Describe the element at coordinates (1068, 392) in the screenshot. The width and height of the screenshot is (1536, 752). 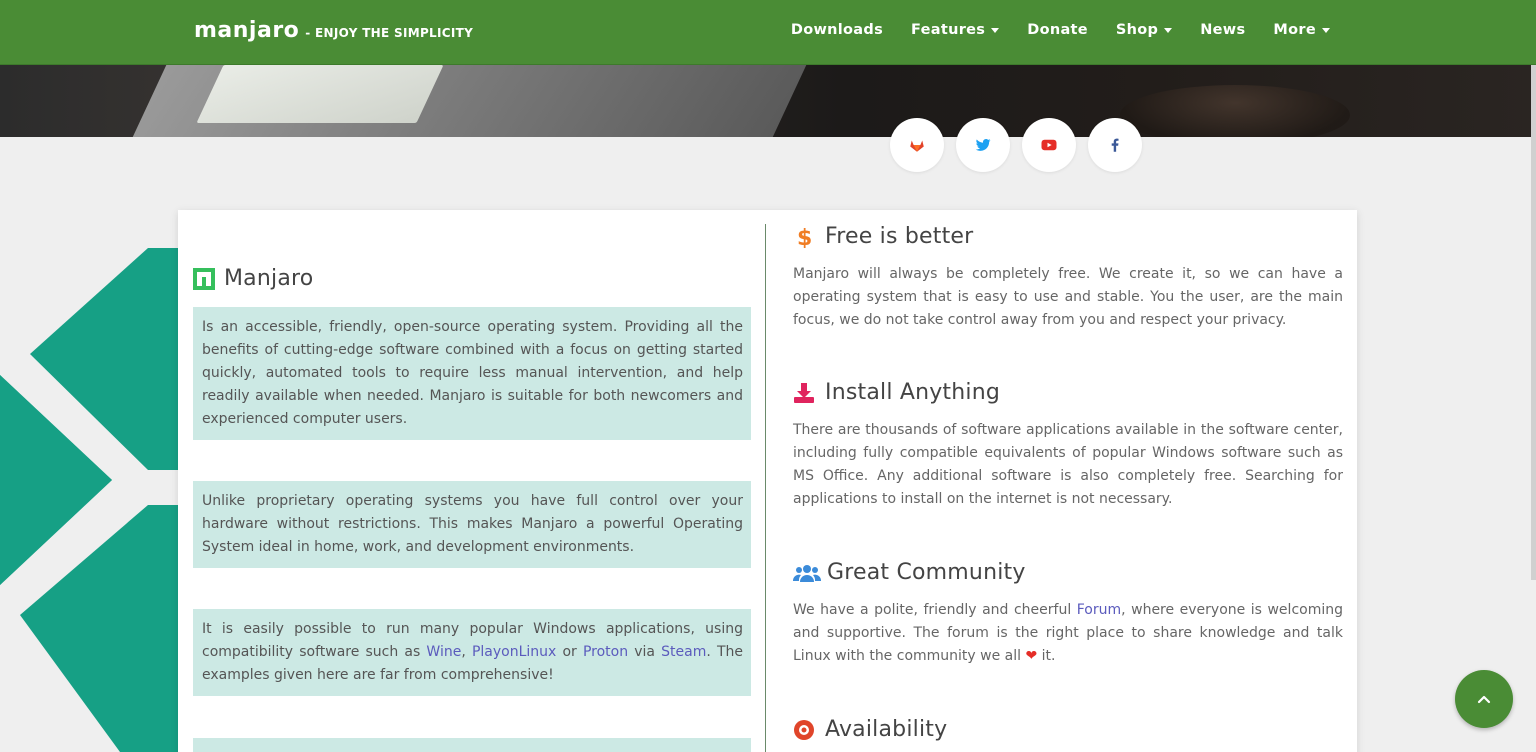
I see `install-heading: Install Anything` at that location.